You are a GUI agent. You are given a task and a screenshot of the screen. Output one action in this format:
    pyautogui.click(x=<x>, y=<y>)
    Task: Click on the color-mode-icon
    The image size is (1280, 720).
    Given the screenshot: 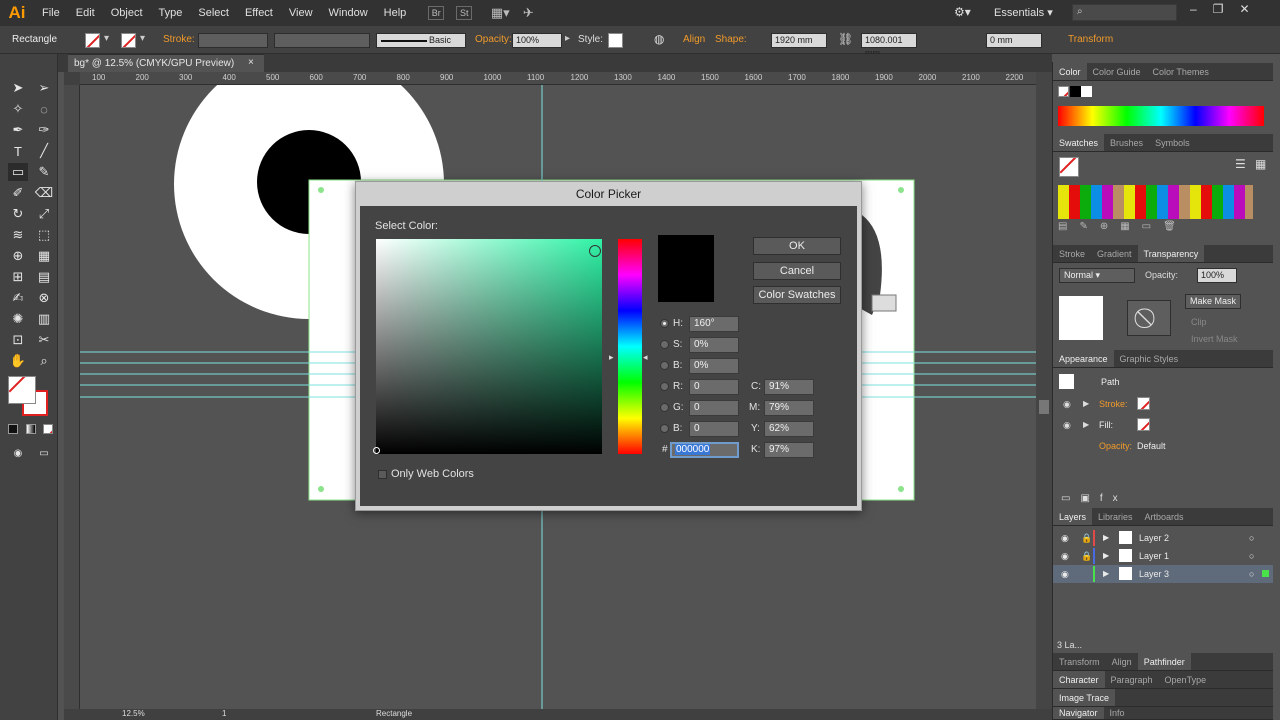 What is the action you would take?
    pyautogui.click(x=13, y=429)
    